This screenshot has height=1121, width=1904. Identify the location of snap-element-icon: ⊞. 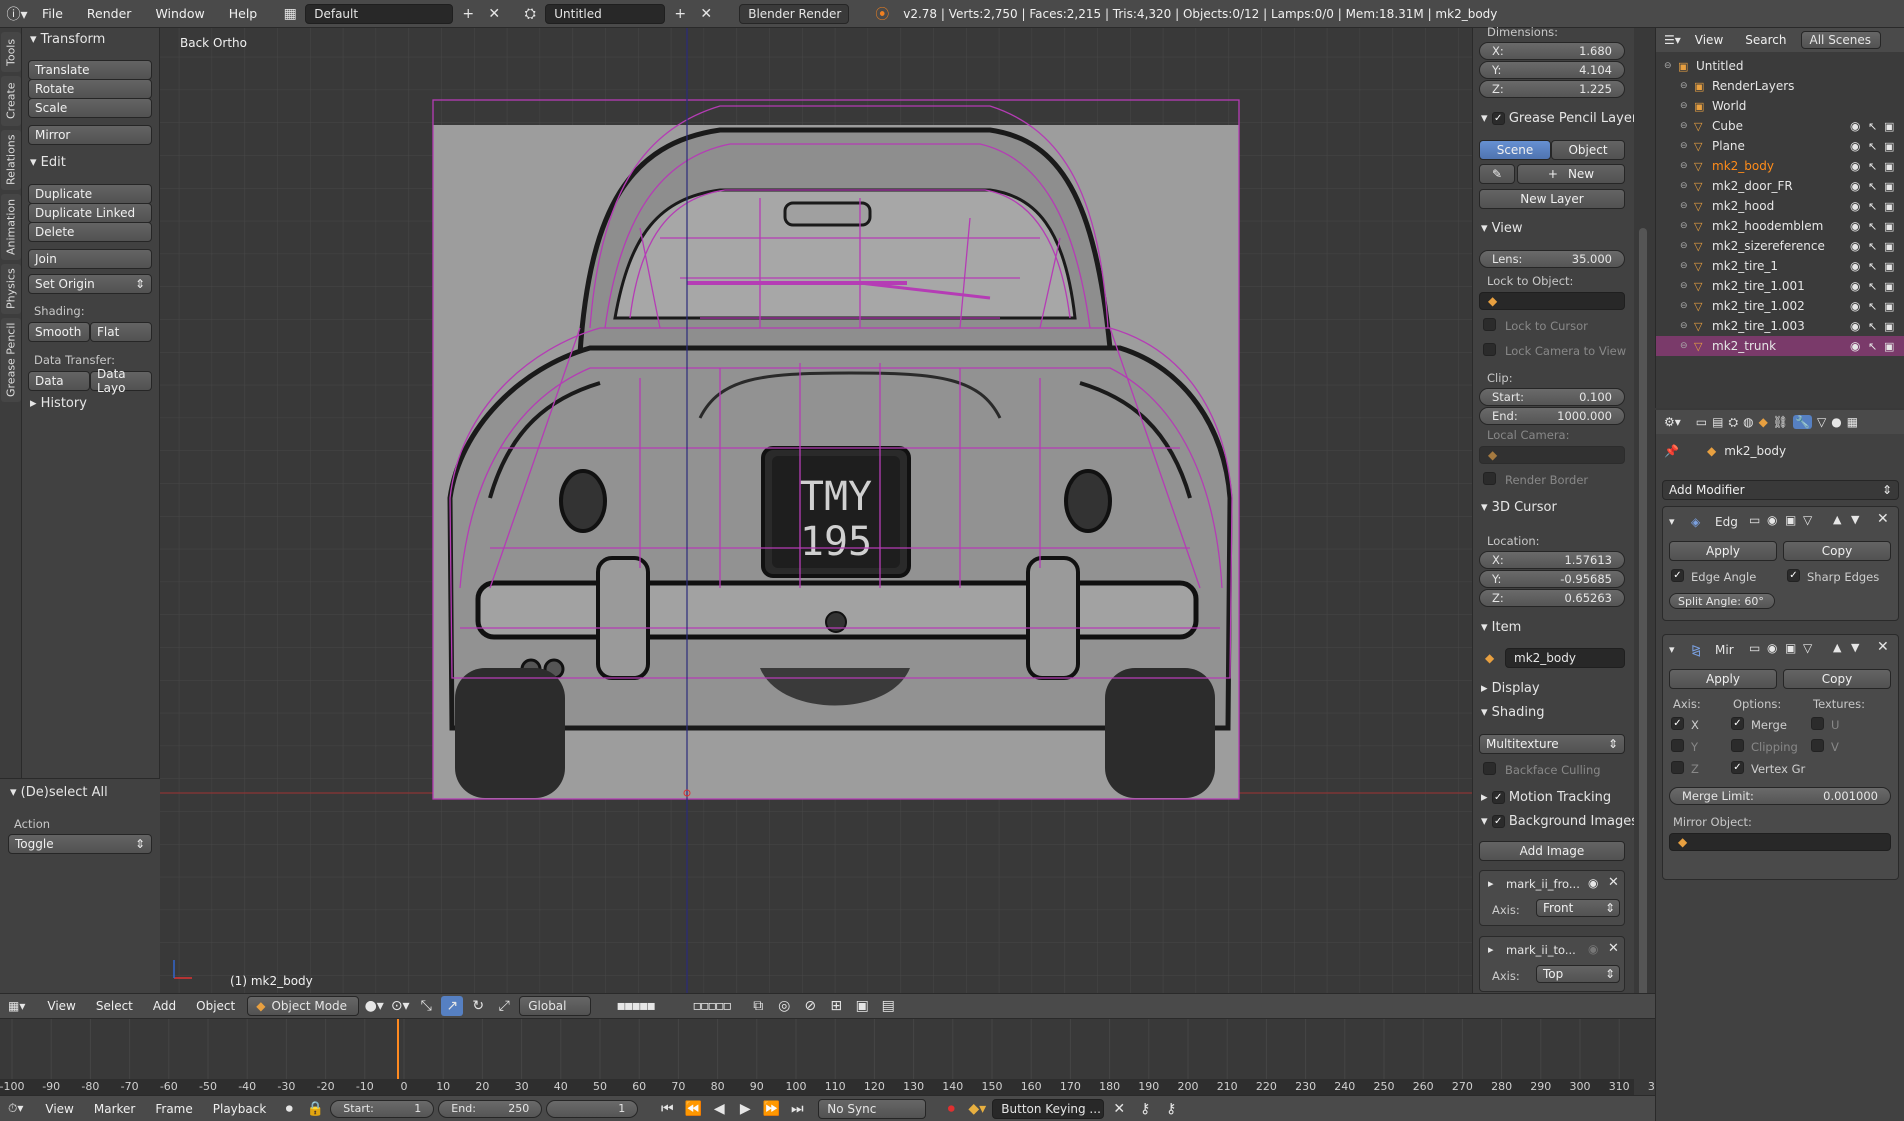
(836, 1006).